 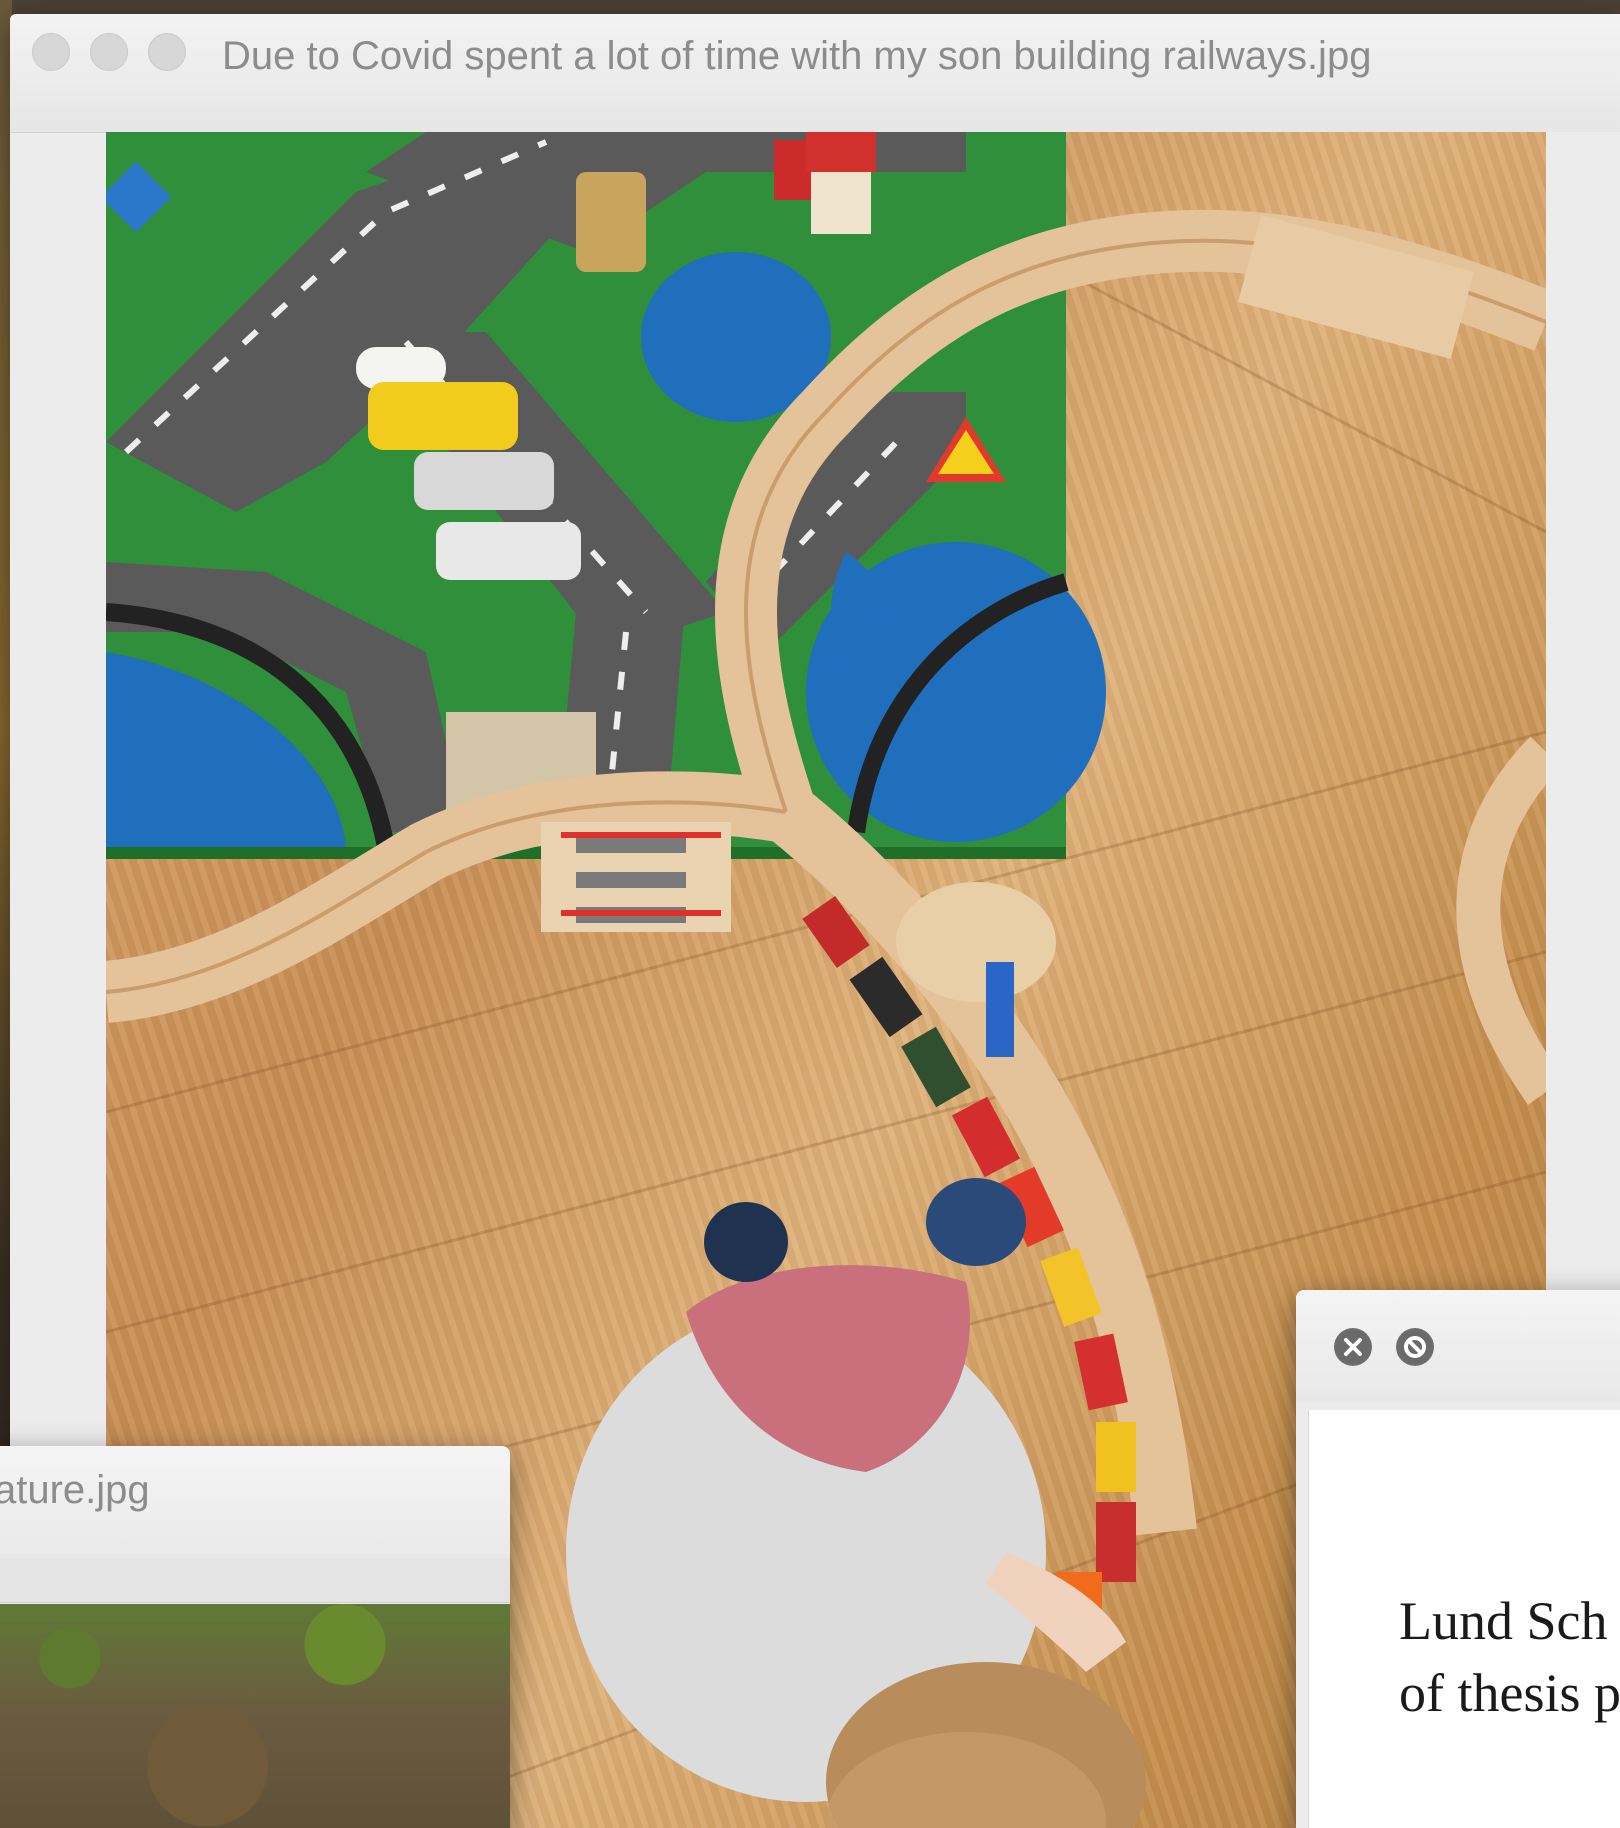 What do you see at coordinates (1458, 1346) in the screenshot?
I see `window-titlebar` at bounding box center [1458, 1346].